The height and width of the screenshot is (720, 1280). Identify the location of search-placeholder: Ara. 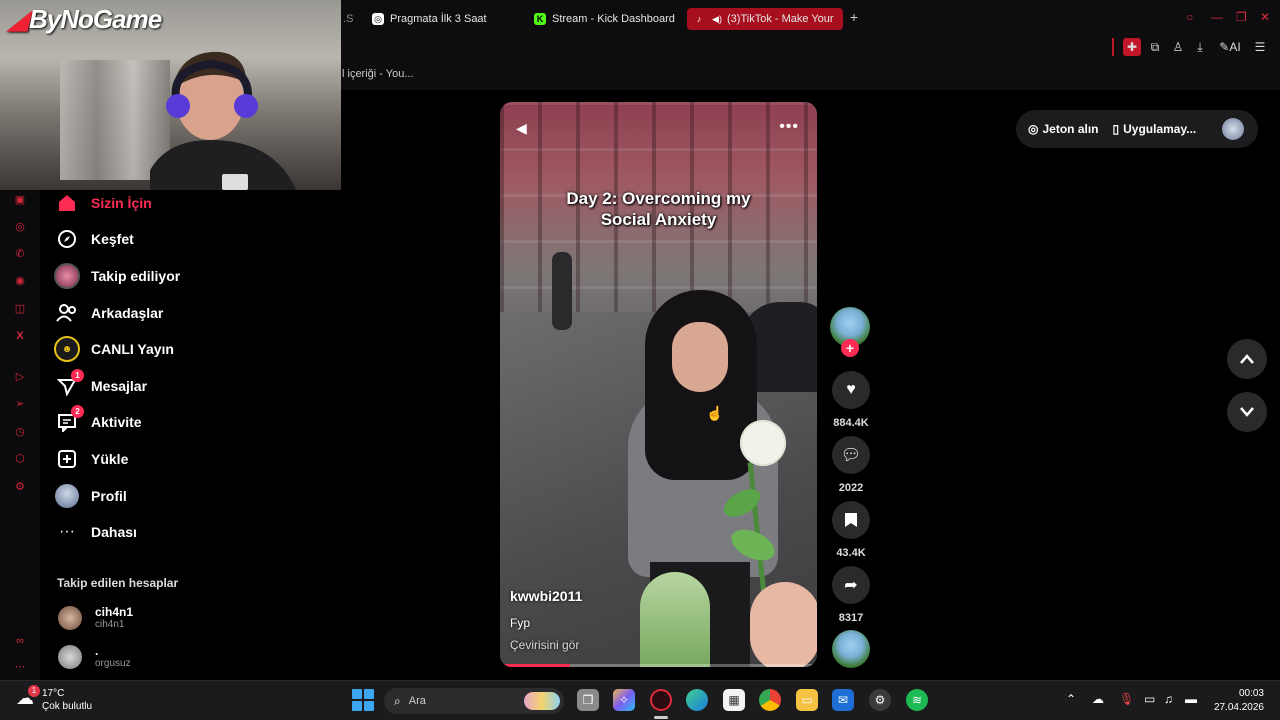
(417, 701).